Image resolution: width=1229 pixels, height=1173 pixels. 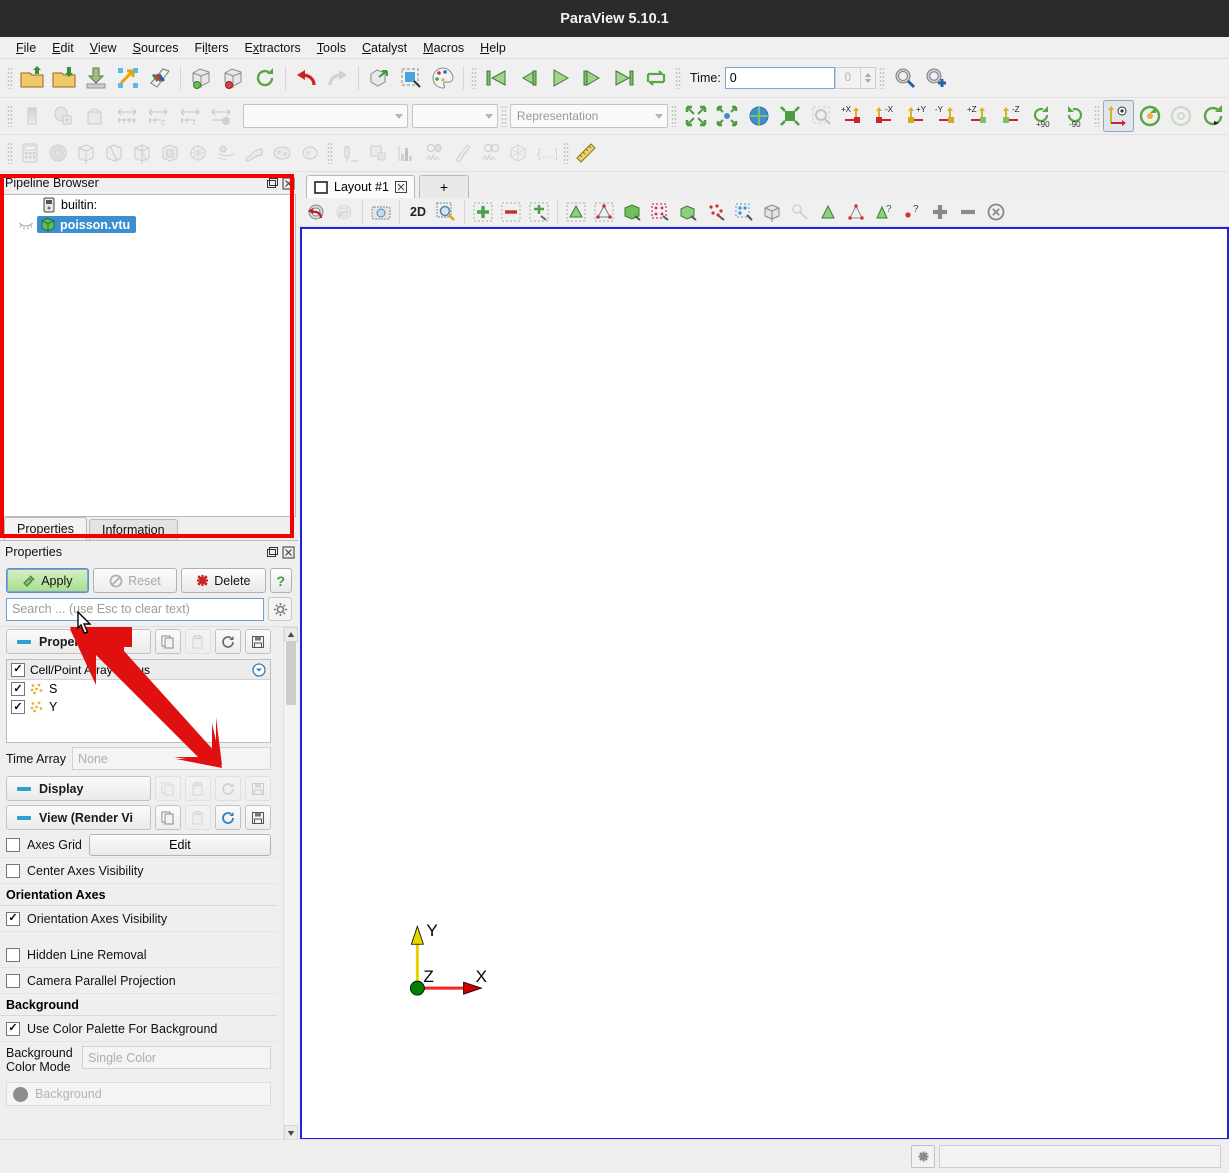 What do you see at coordinates (325, 116) in the screenshot?
I see `color-array-combo` at bounding box center [325, 116].